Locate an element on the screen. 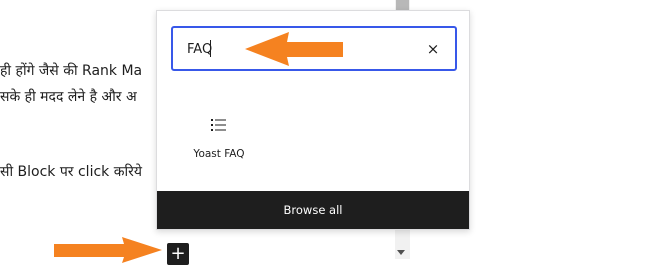 The height and width of the screenshot is (265, 663). scroll-down-arrow-icon is located at coordinates (401, 252).